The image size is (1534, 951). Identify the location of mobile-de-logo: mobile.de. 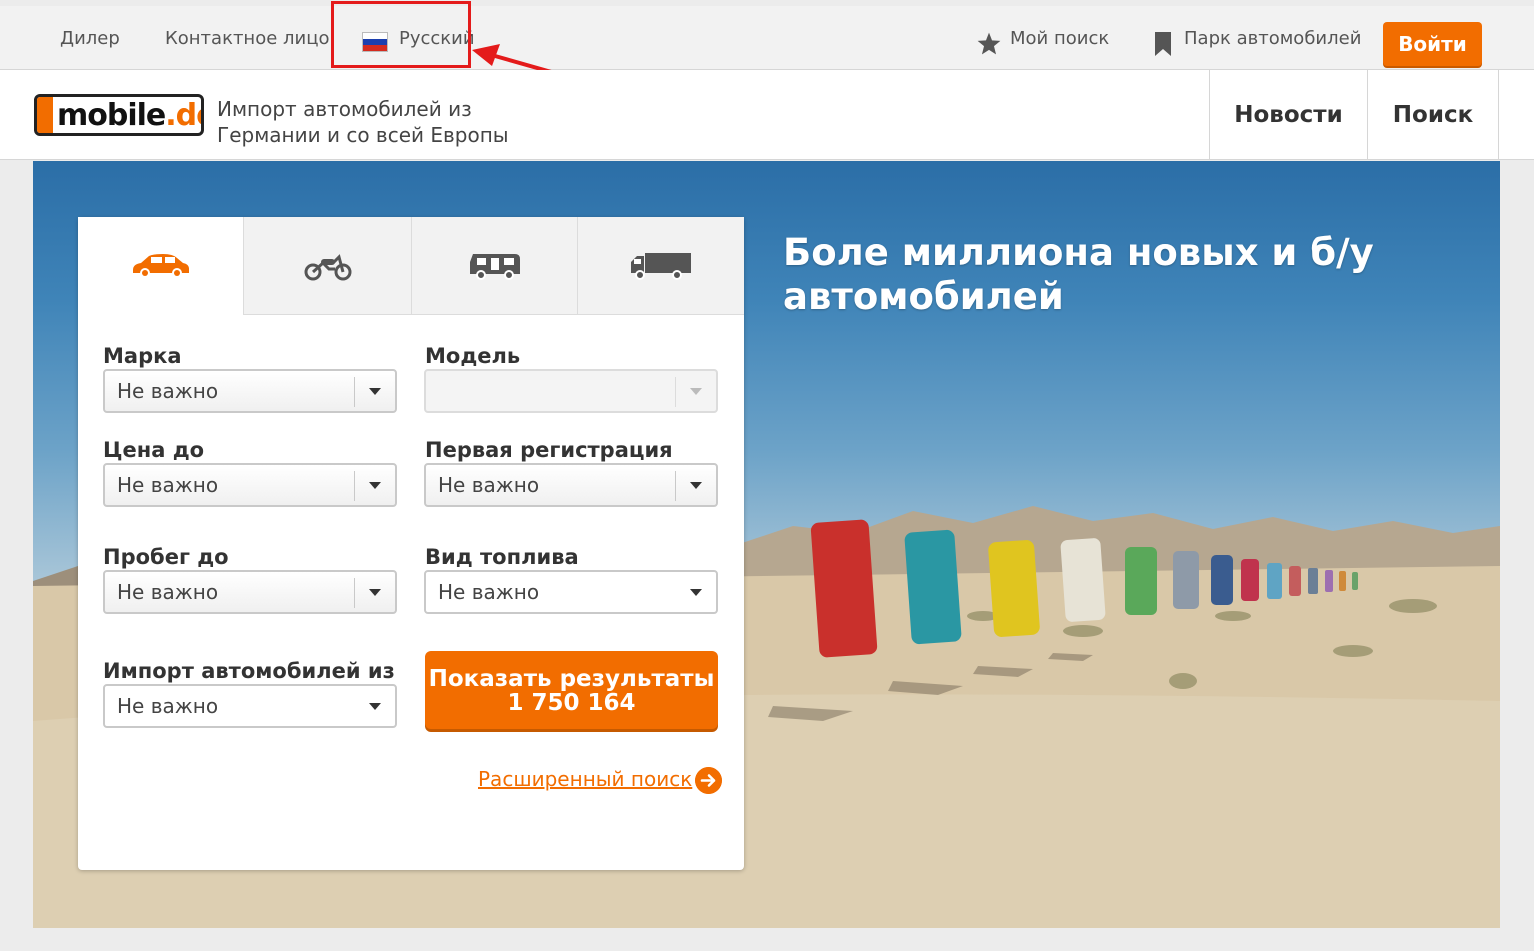
(119, 115).